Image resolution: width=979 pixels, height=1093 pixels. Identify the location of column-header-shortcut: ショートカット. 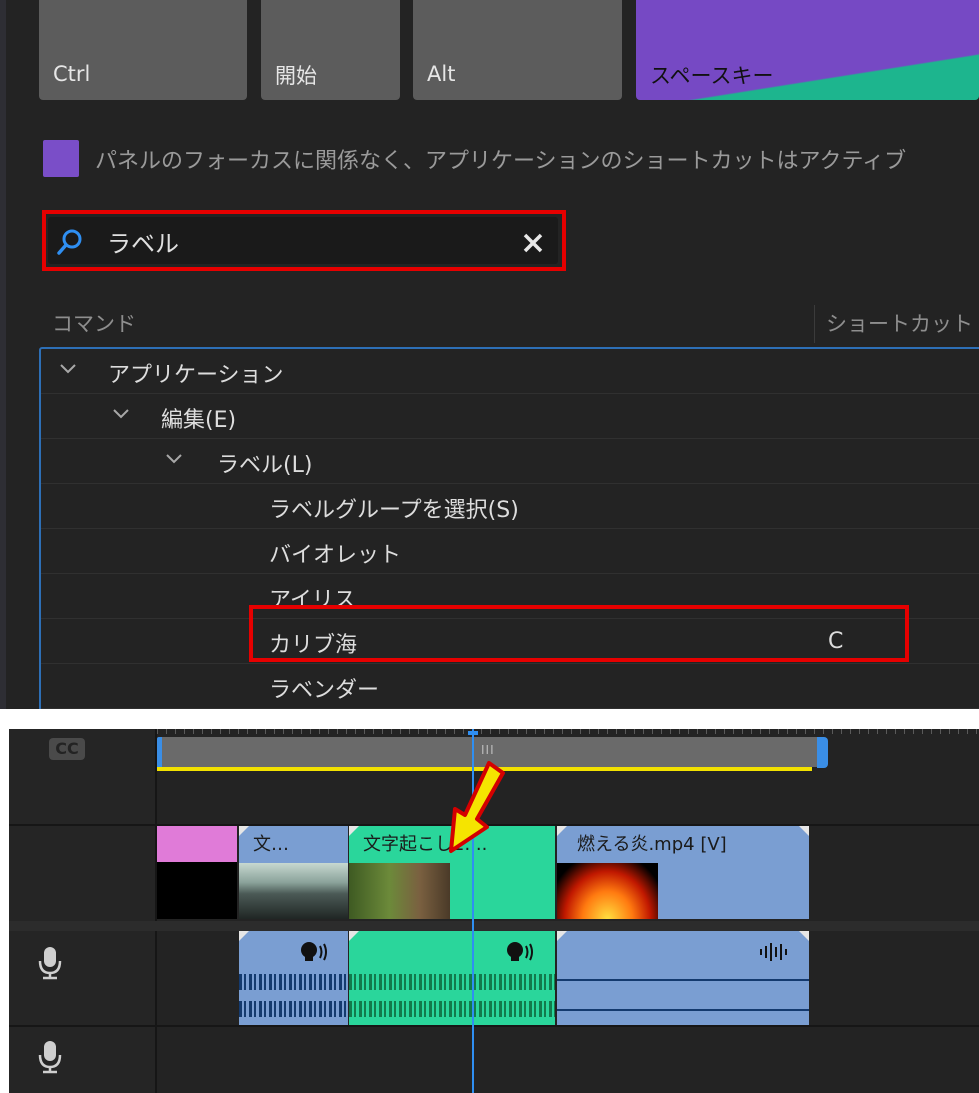
(899, 323).